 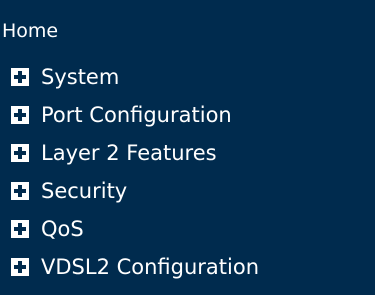 What do you see at coordinates (136, 115) in the screenshot?
I see `menu-item-label: Port Configuration` at bounding box center [136, 115].